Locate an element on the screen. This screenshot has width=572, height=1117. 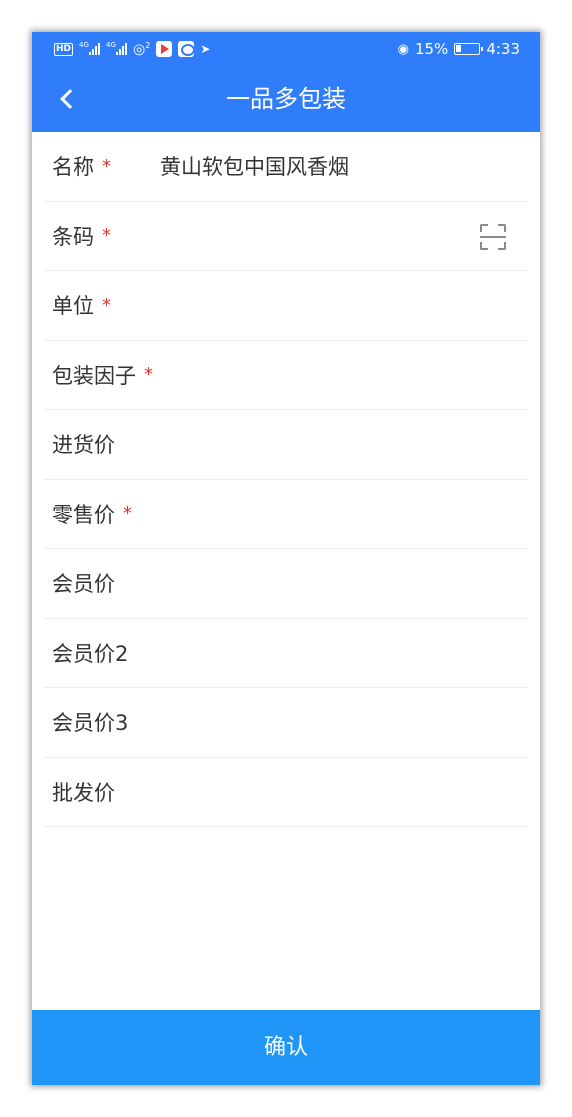
field-label: 批发价 is located at coordinates (83, 792).